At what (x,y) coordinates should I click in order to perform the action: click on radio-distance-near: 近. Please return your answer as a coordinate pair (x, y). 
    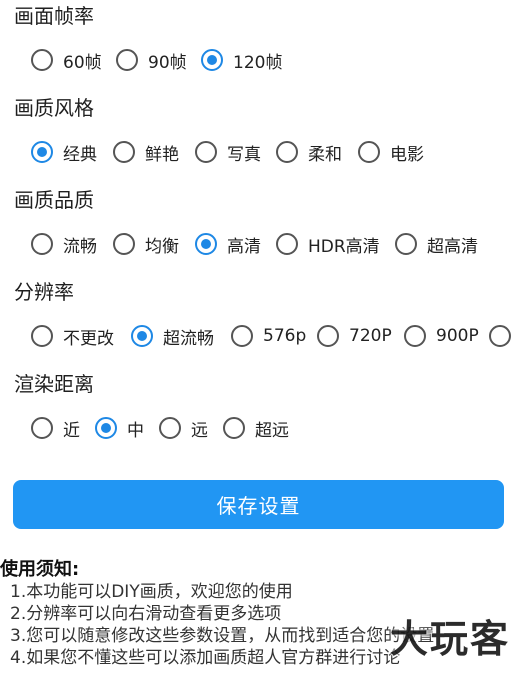
    Looking at the image, I should click on (55, 428).